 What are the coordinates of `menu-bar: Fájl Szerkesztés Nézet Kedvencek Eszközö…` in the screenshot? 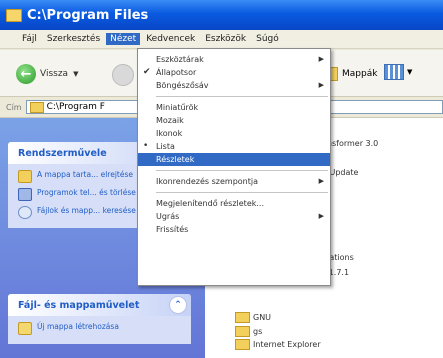 It's located at (221, 39).